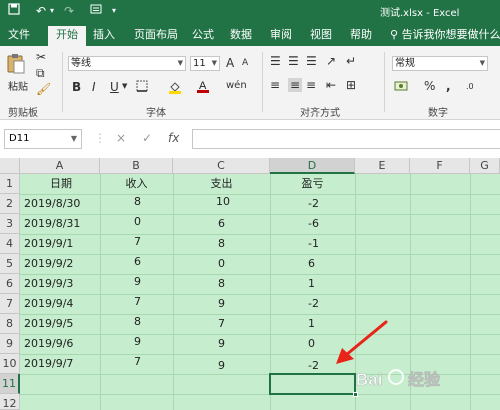 The height and width of the screenshot is (410, 500). Describe the element at coordinates (19, 138) in the screenshot. I see `name-box-value: D11` at that location.